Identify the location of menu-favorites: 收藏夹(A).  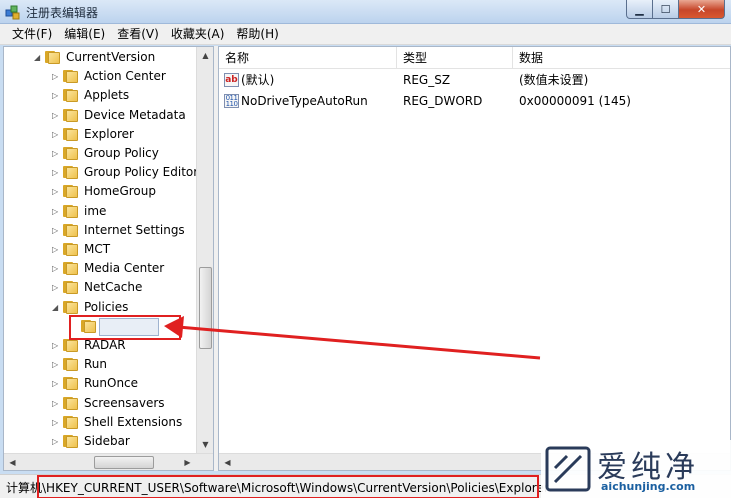
(198, 34).